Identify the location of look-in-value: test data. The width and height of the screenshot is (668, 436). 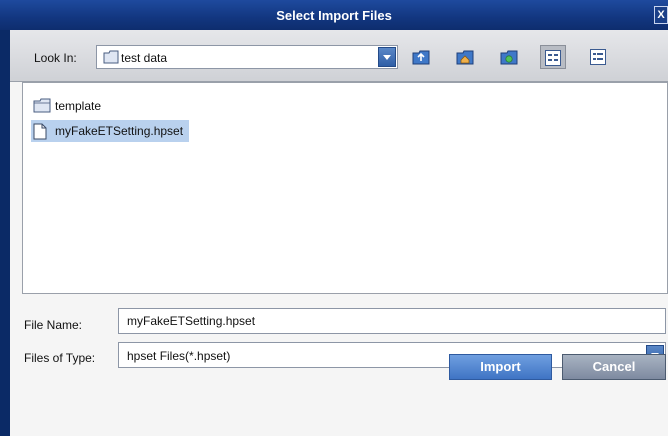
(144, 58).